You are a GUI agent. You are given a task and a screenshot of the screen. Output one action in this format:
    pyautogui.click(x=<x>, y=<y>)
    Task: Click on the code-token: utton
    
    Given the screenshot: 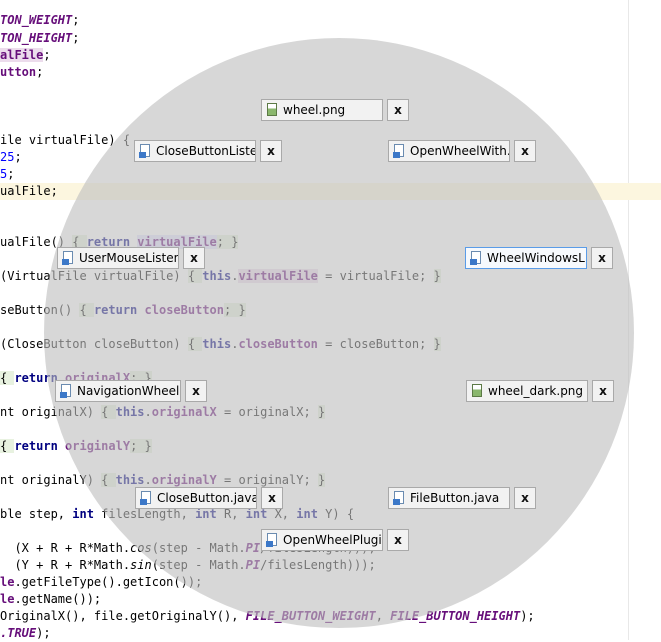 What is the action you would take?
    pyautogui.click(x=18, y=72)
    